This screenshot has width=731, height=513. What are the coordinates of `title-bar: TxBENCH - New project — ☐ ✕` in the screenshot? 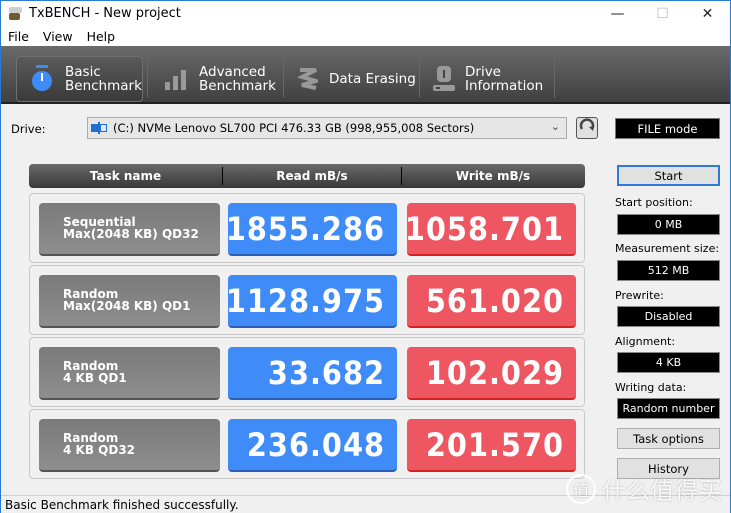 It's located at (365, 13).